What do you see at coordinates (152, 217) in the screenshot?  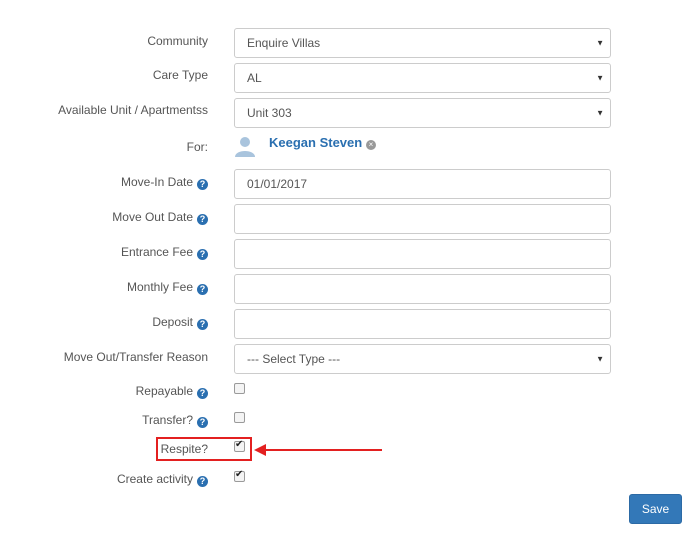 I see `move-out-date-label-text: Move Out Date` at bounding box center [152, 217].